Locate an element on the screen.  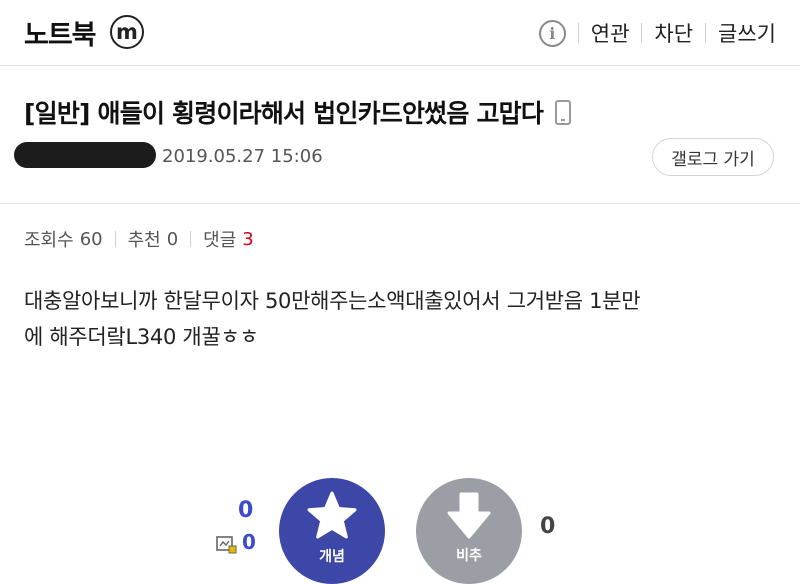
gallog-button: 갤로그 가기 is located at coordinates (713, 157).